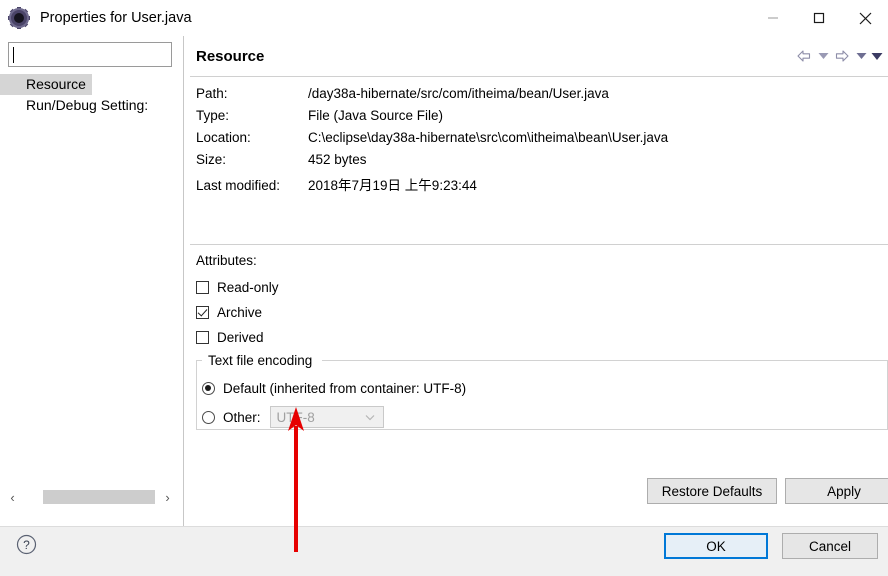 Image resolution: width=888 pixels, height=576 pixels. Describe the element at coordinates (223, 137) in the screenshot. I see `property-label: Location:` at that location.